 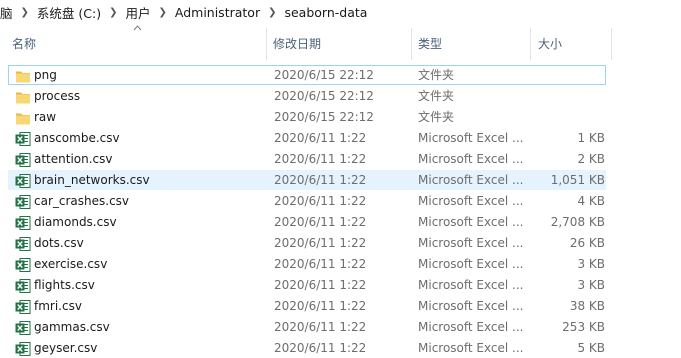 What do you see at coordinates (591, 201) in the screenshot?
I see `file-size: 4 KB` at bounding box center [591, 201].